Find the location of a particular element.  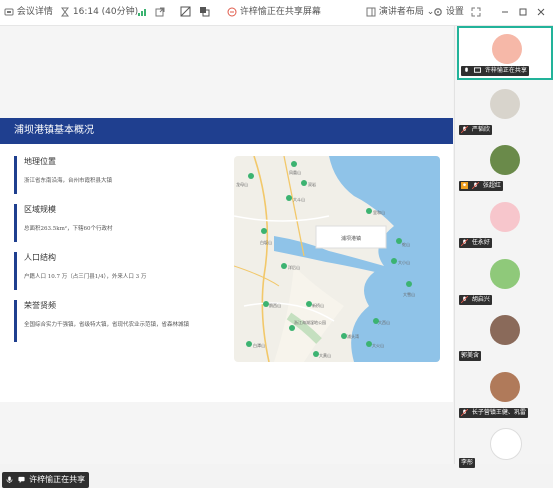

hourglass-icon is located at coordinates (65, 11).